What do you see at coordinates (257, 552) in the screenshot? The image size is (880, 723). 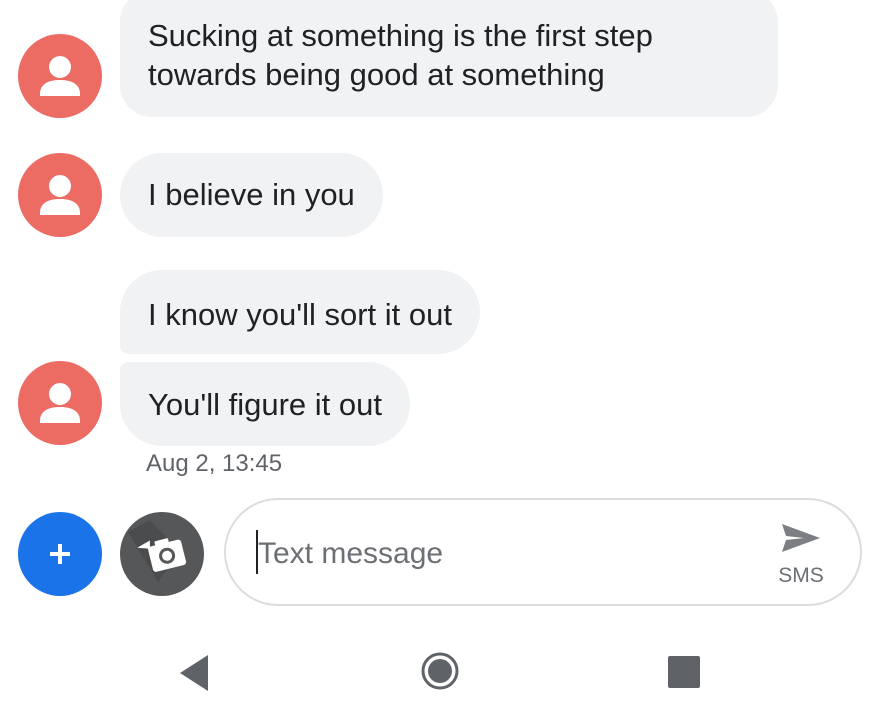 I see `text-cursor` at bounding box center [257, 552].